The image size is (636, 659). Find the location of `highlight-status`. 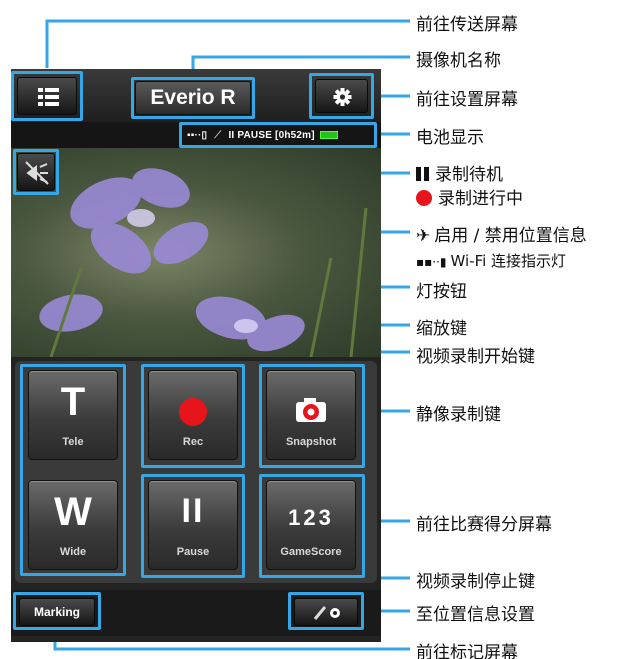

highlight-status is located at coordinates (278, 135).